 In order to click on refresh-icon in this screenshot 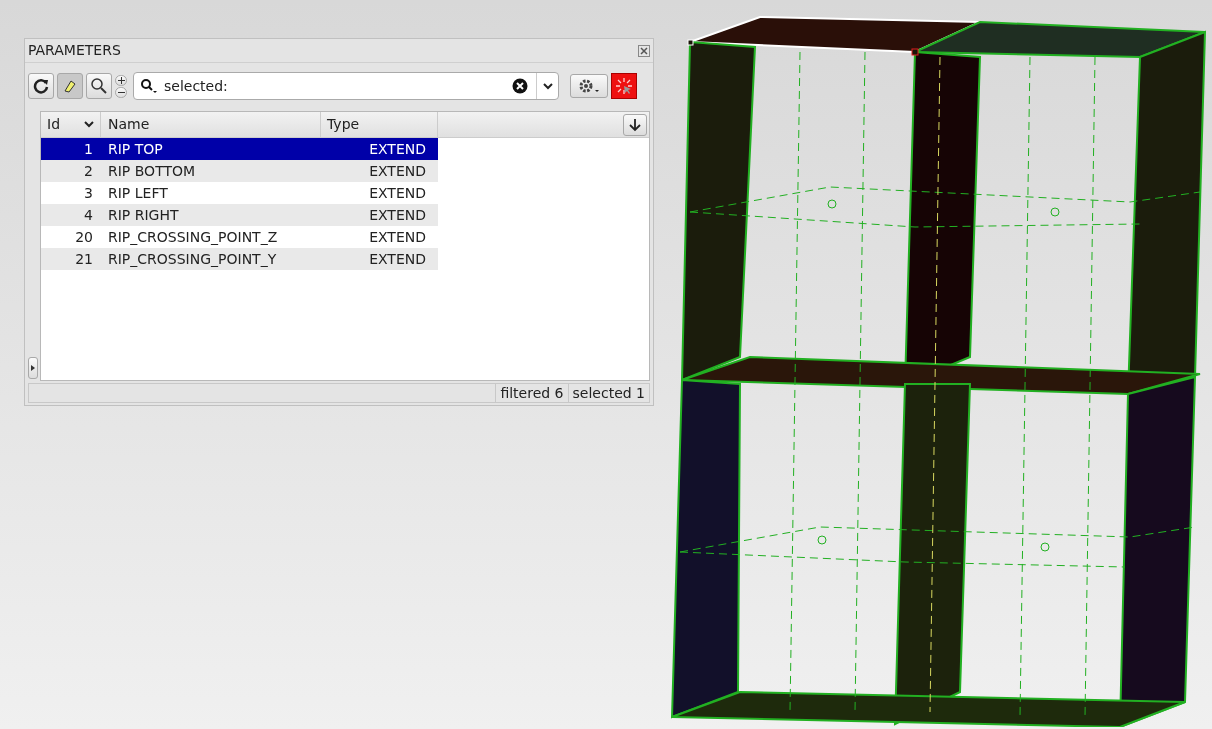, I will do `click(41, 86)`.